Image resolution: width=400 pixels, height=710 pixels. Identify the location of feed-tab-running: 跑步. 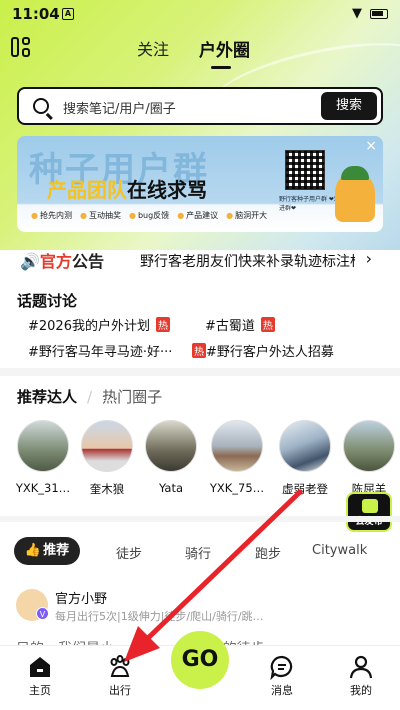
(268, 552).